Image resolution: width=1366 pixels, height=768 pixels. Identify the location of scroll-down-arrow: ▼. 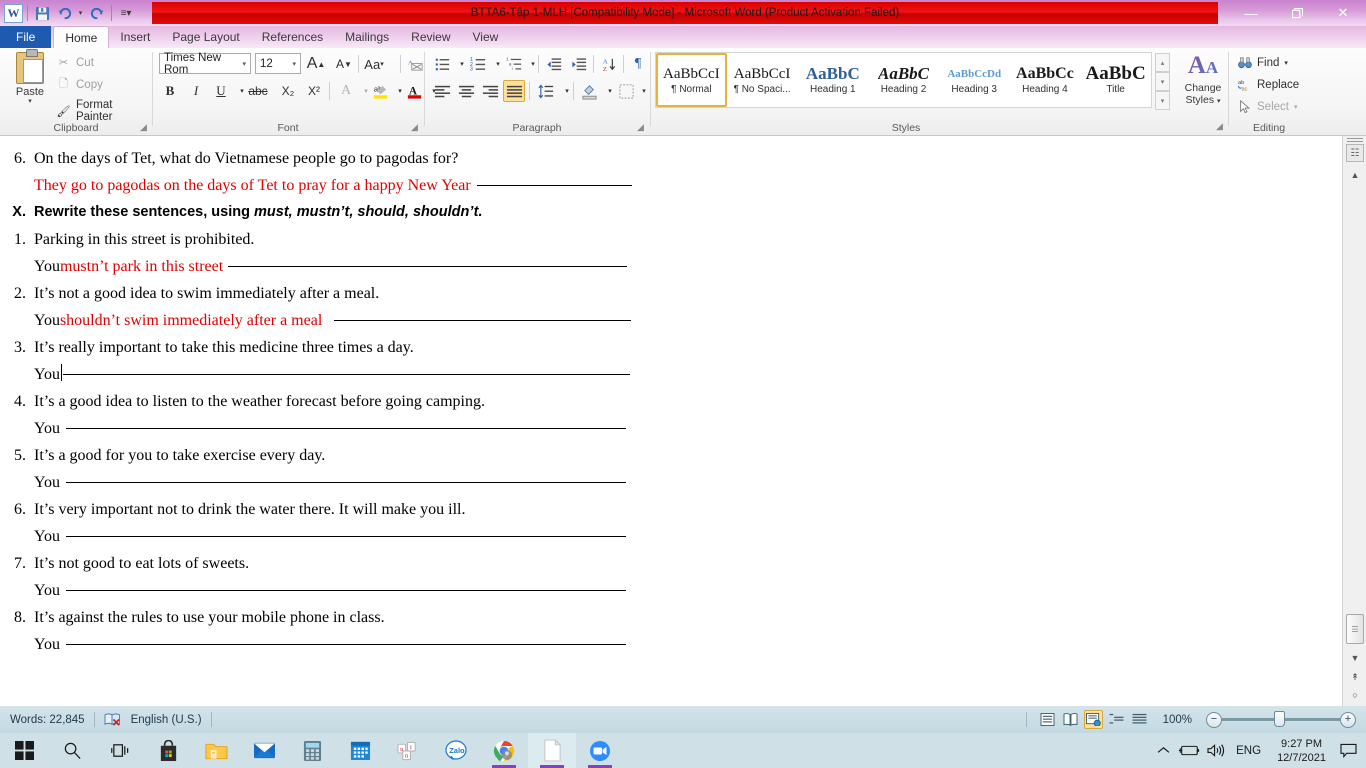
(1355, 658).